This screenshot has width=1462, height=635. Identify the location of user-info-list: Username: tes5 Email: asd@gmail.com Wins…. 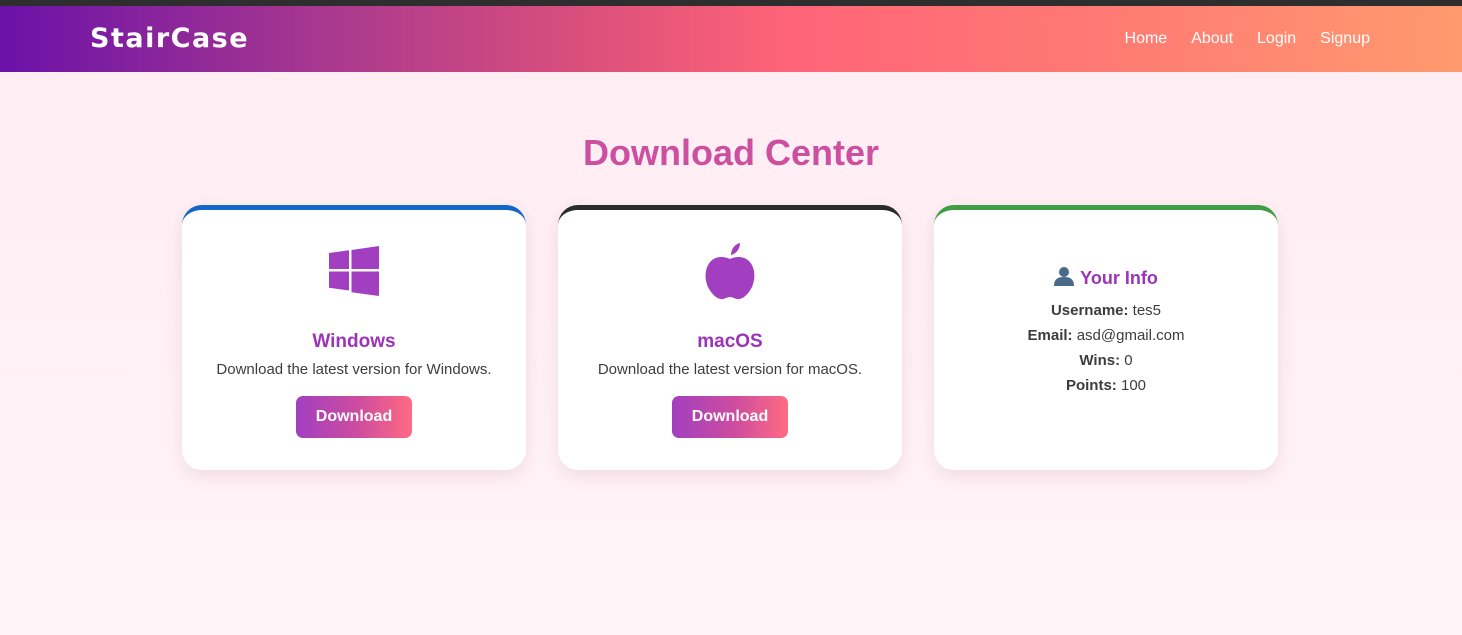
(1106, 348).